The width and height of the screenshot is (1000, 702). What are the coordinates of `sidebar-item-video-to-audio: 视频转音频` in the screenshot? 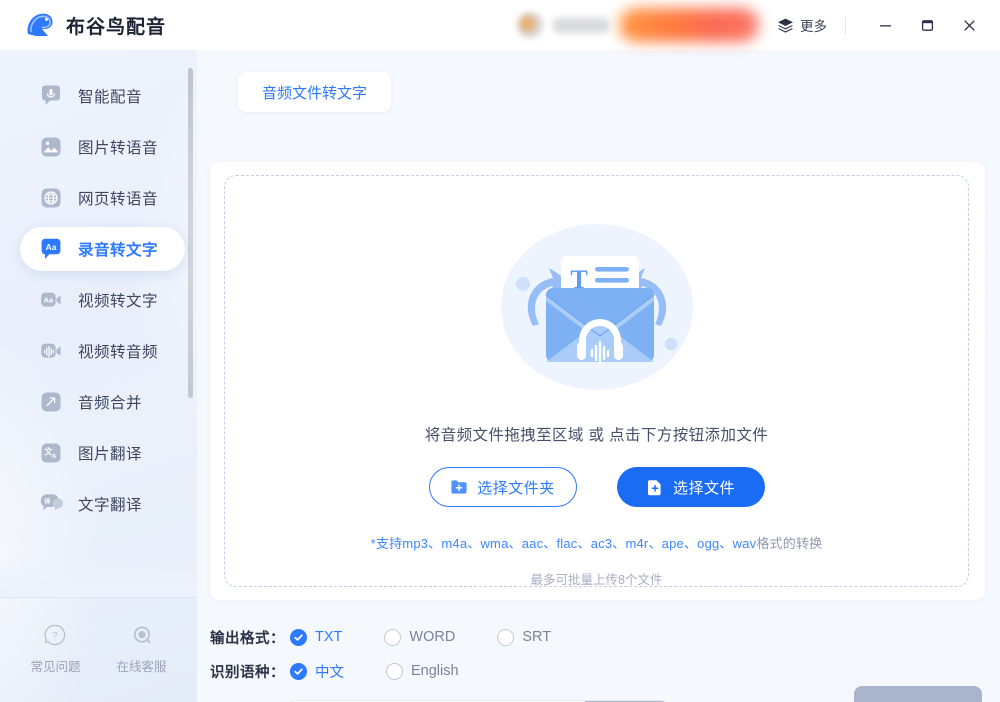 It's located at (102, 351).